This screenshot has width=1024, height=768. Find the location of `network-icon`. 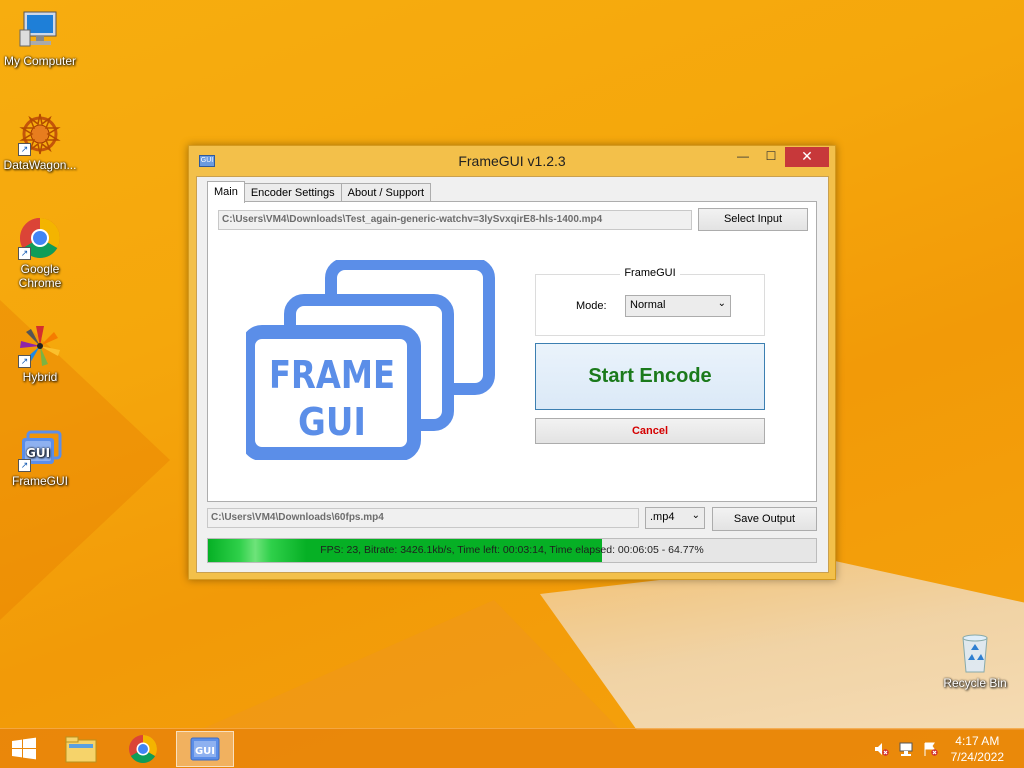

network-icon is located at coordinates (906, 749).